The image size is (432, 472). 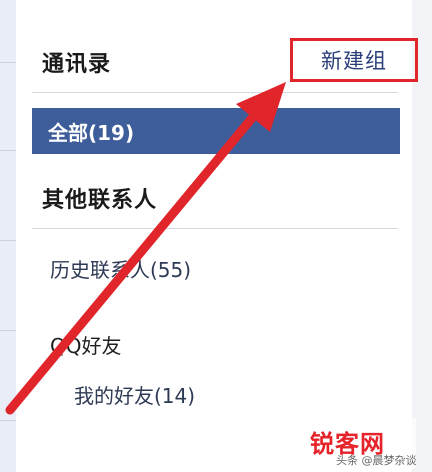 What do you see at coordinates (8, 236) in the screenshot?
I see `left-panel-edge` at bounding box center [8, 236].